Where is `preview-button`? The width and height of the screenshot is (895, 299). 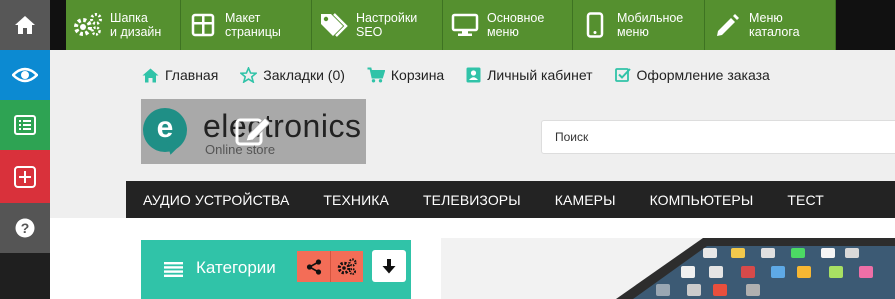
preview-button is located at coordinates (25, 75).